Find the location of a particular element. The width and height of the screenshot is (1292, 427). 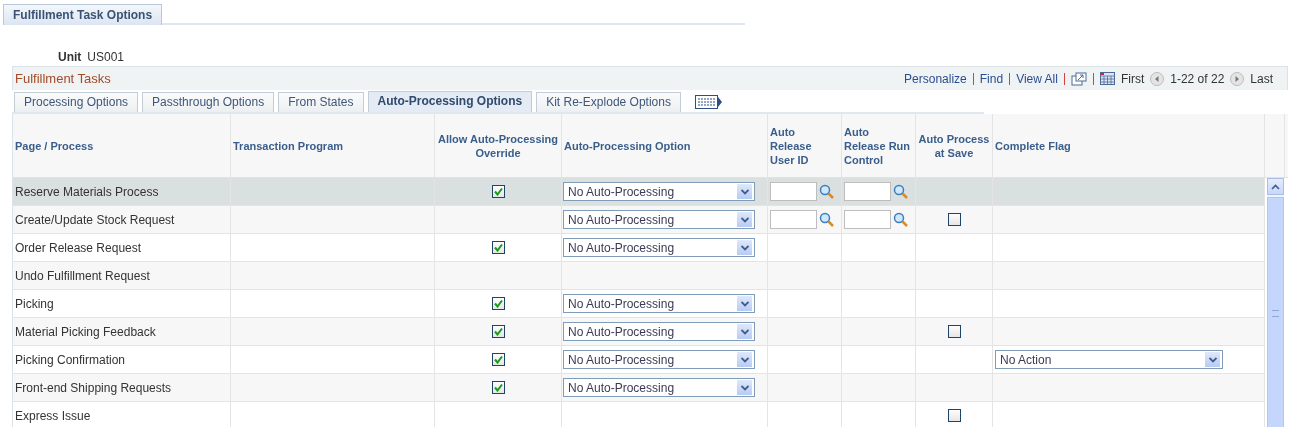

table-row: Picking Confirmation No Auto-Processing No Action is located at coordinates (639, 360).